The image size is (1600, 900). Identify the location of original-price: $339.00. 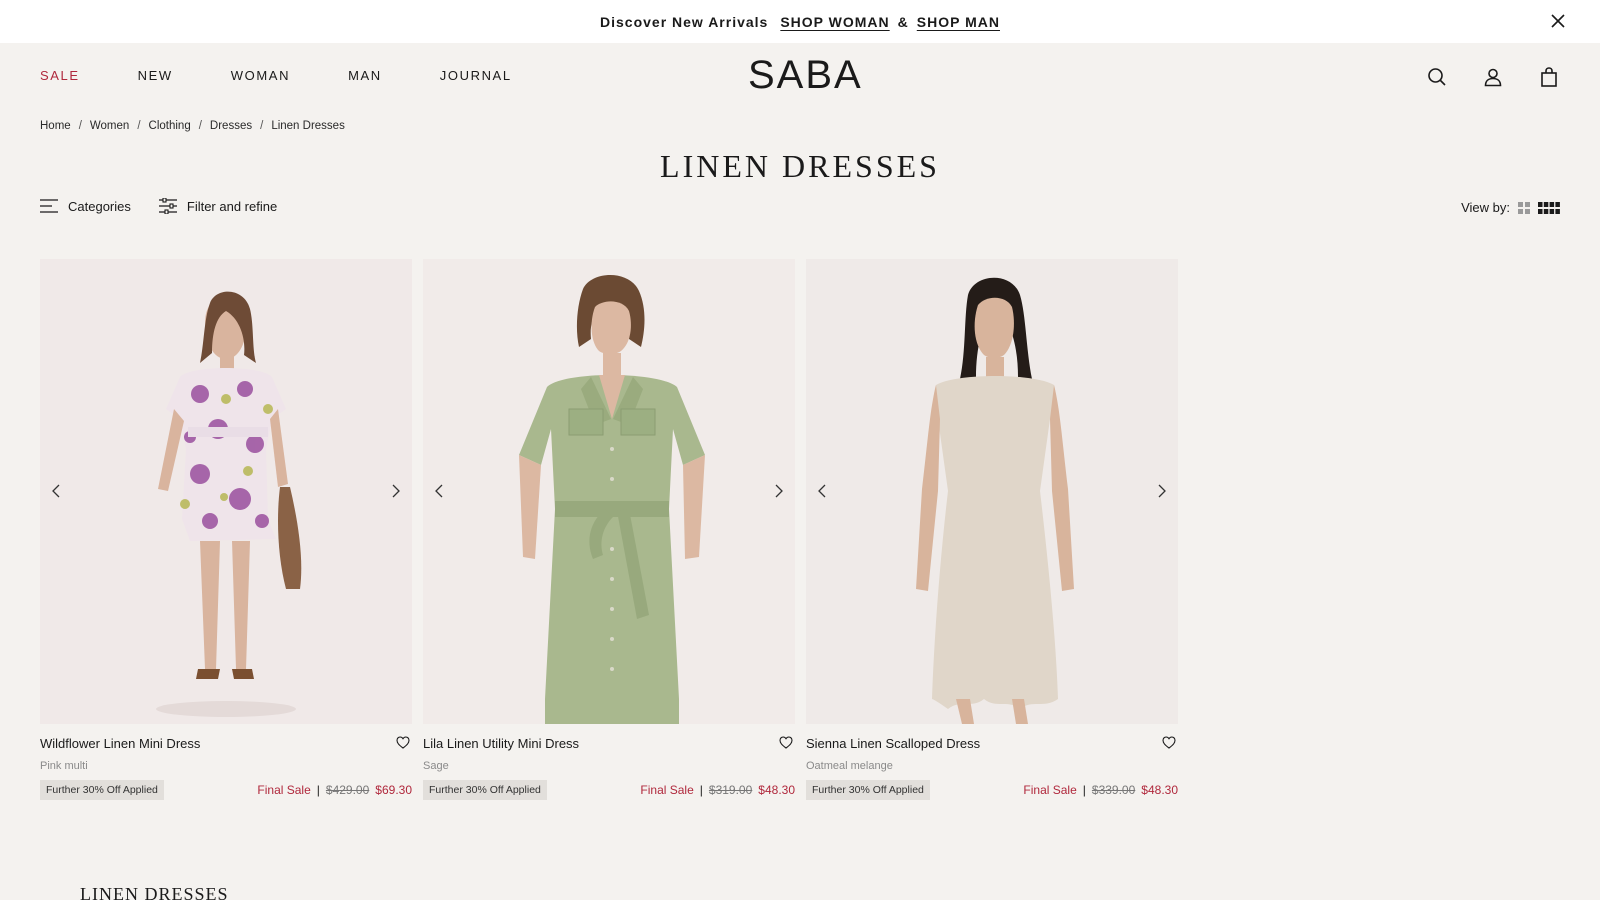
(1113, 790).